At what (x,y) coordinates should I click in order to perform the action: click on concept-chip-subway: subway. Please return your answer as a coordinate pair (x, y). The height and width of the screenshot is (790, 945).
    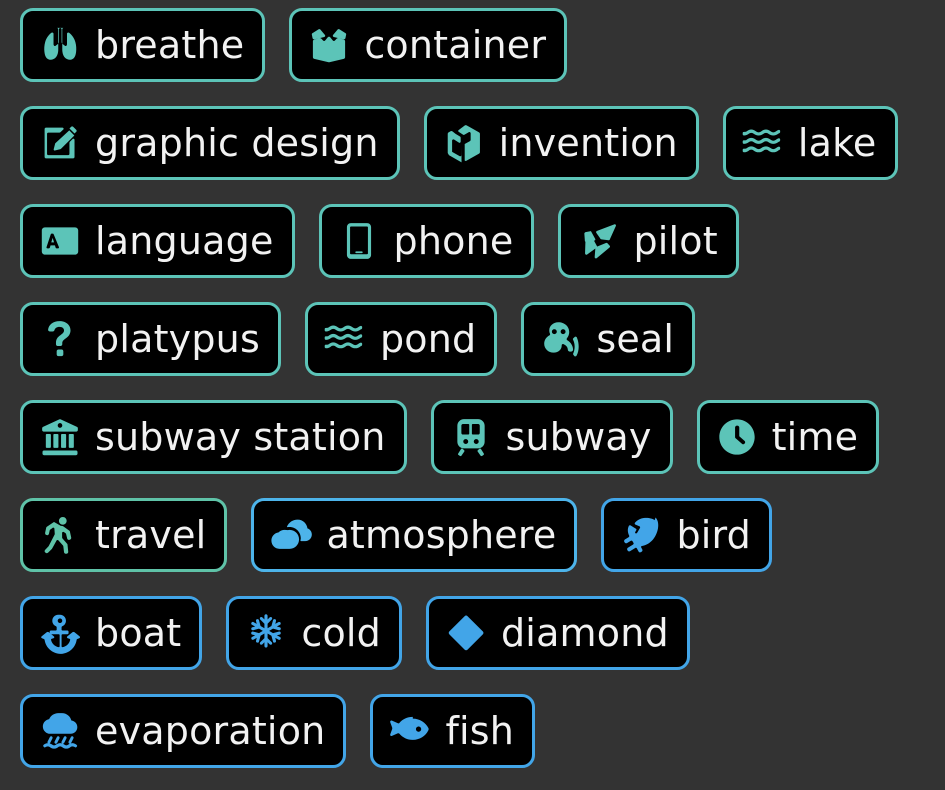
    Looking at the image, I should click on (551, 437).